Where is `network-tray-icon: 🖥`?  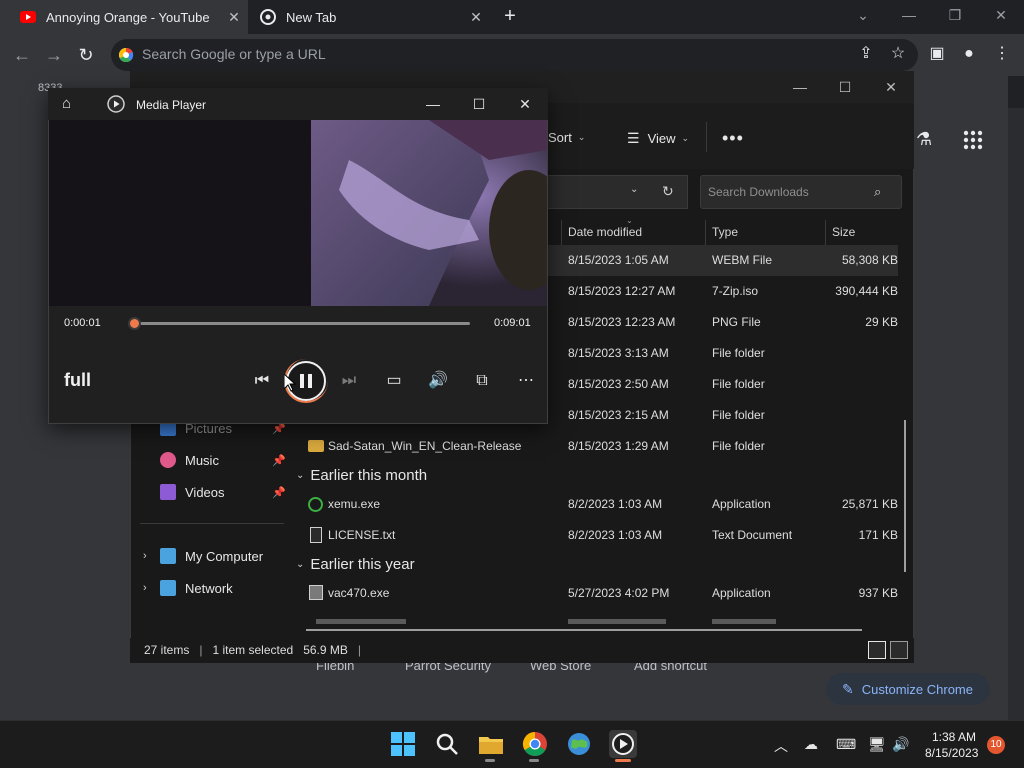
network-tray-icon: 🖥 is located at coordinates (877, 744).